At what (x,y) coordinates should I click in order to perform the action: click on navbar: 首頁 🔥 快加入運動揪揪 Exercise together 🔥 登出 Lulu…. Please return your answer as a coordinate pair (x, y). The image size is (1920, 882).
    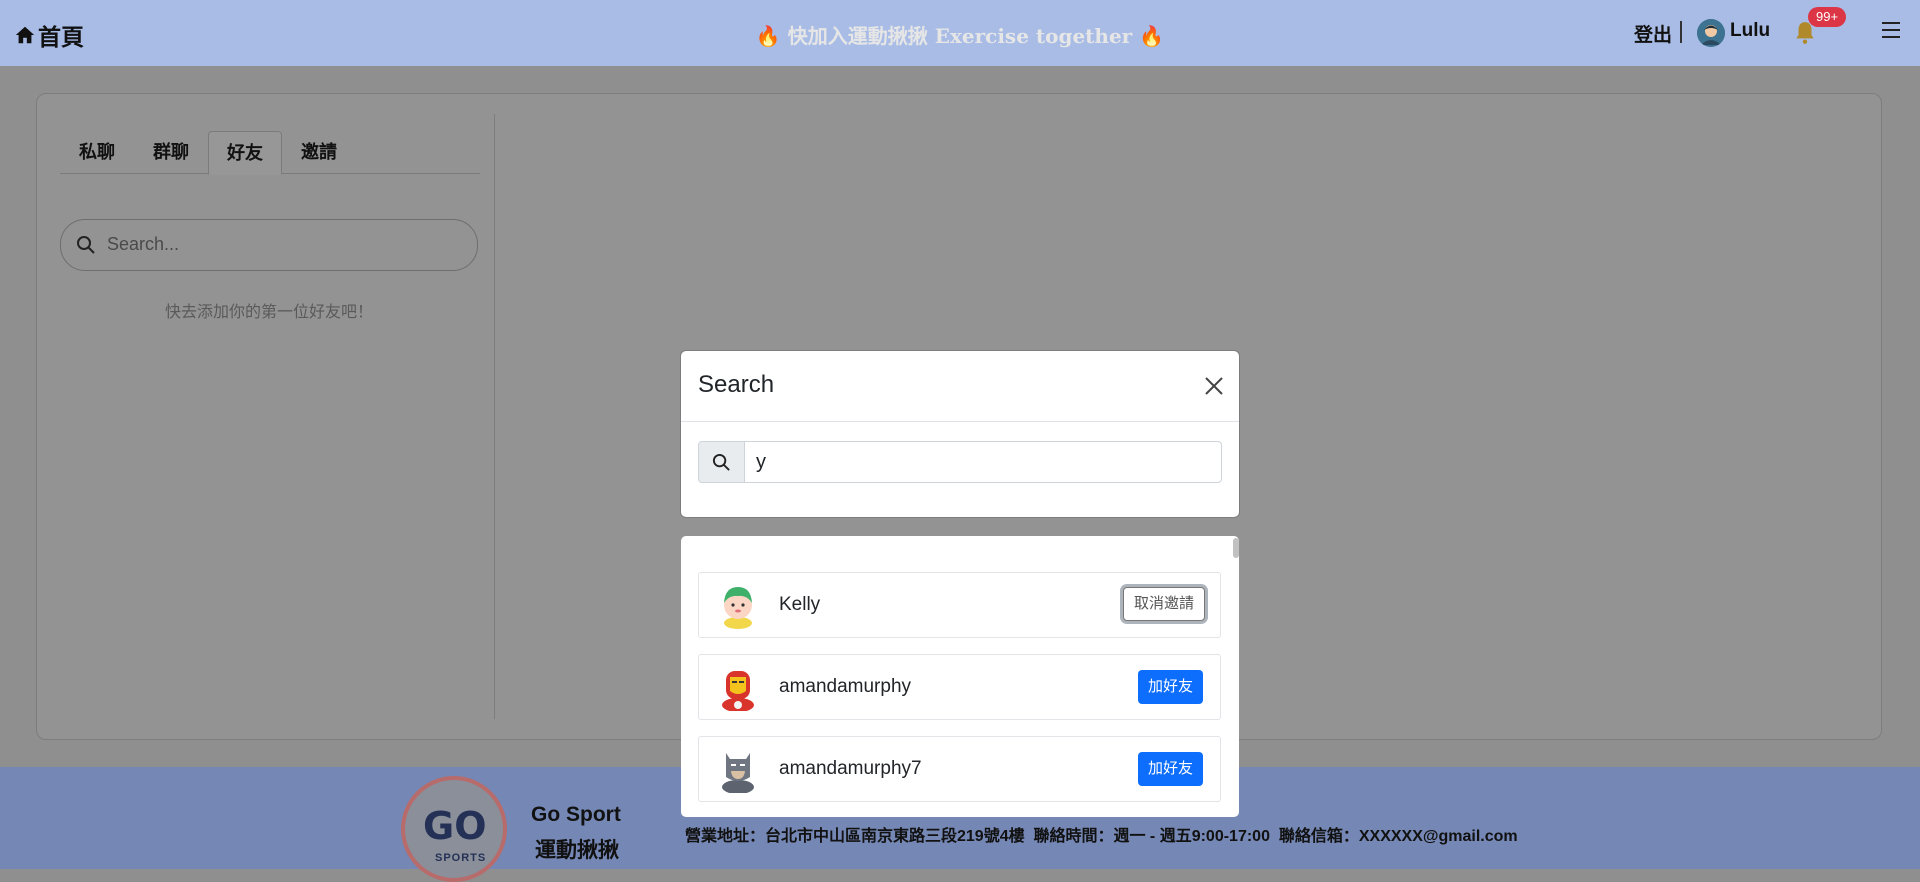
    Looking at the image, I should click on (960, 33).